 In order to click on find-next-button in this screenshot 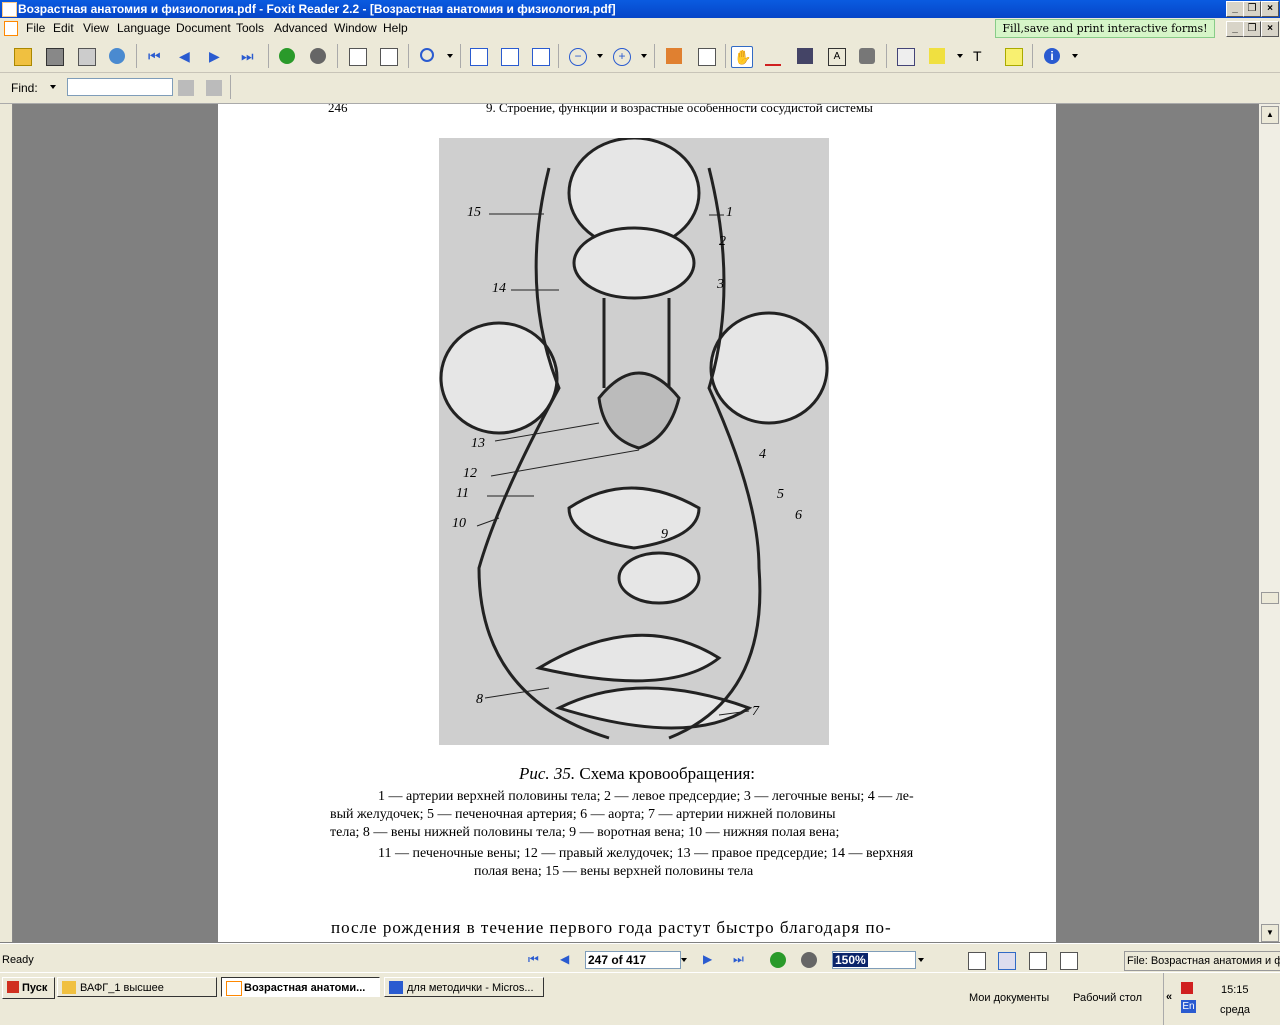, I will do `click(214, 88)`.